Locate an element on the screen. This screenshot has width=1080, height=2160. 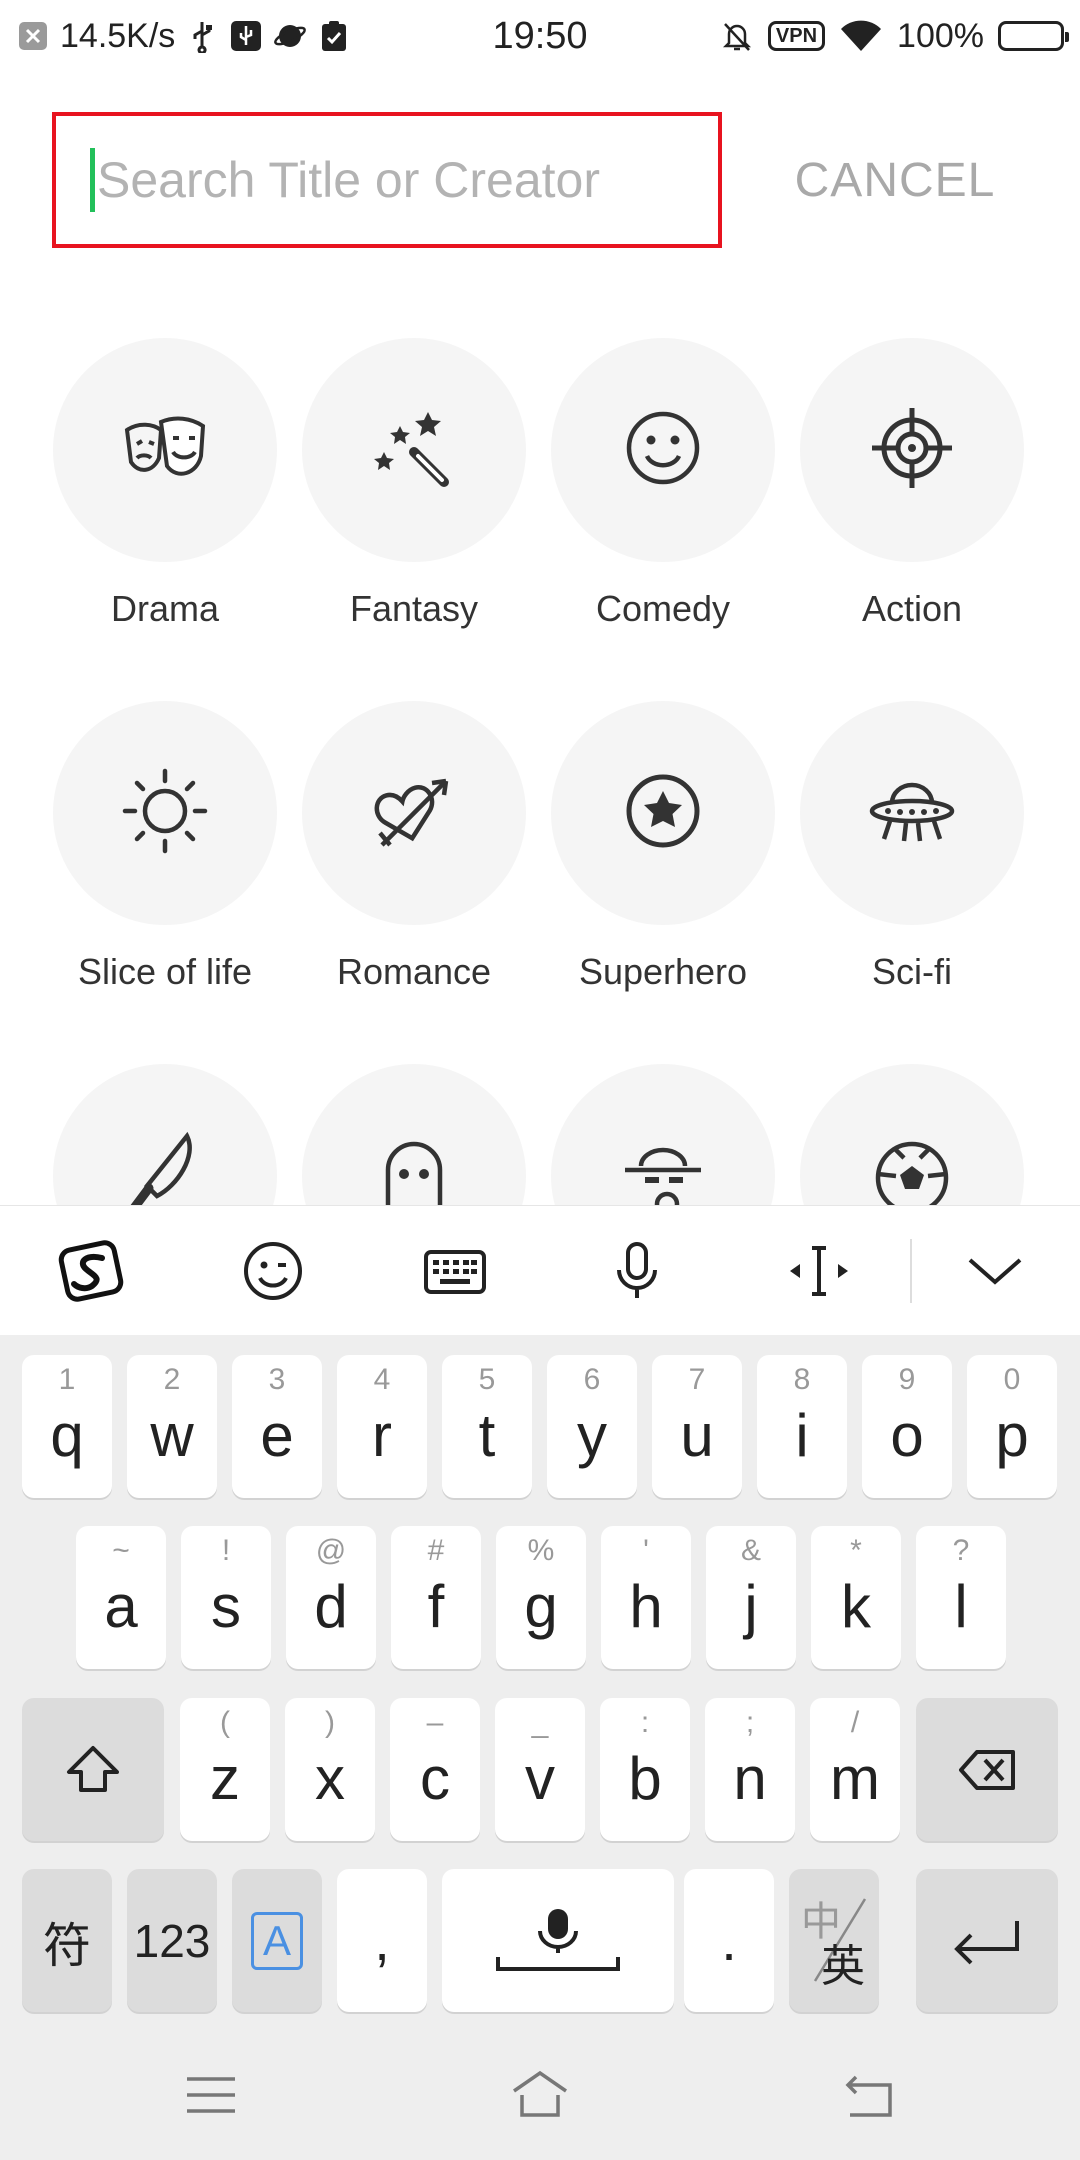
key-l: ? l is located at coordinates (961, 1597).